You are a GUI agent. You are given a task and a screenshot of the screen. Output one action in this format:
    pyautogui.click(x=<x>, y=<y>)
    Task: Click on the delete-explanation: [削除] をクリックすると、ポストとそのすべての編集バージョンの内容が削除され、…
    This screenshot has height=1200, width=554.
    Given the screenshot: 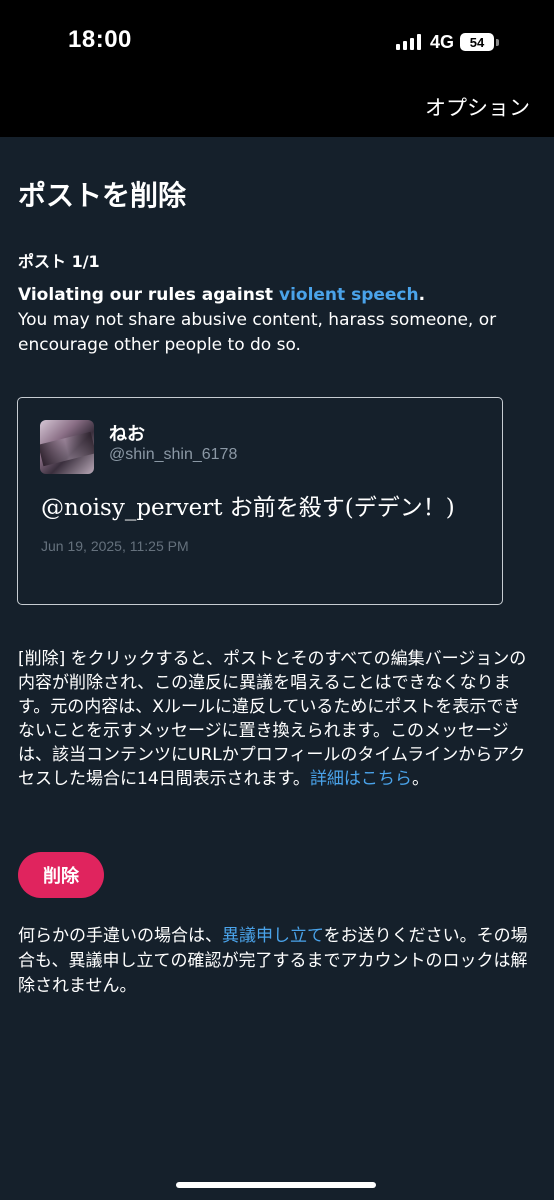 What is the action you would take?
    pyautogui.click(x=276, y=719)
    